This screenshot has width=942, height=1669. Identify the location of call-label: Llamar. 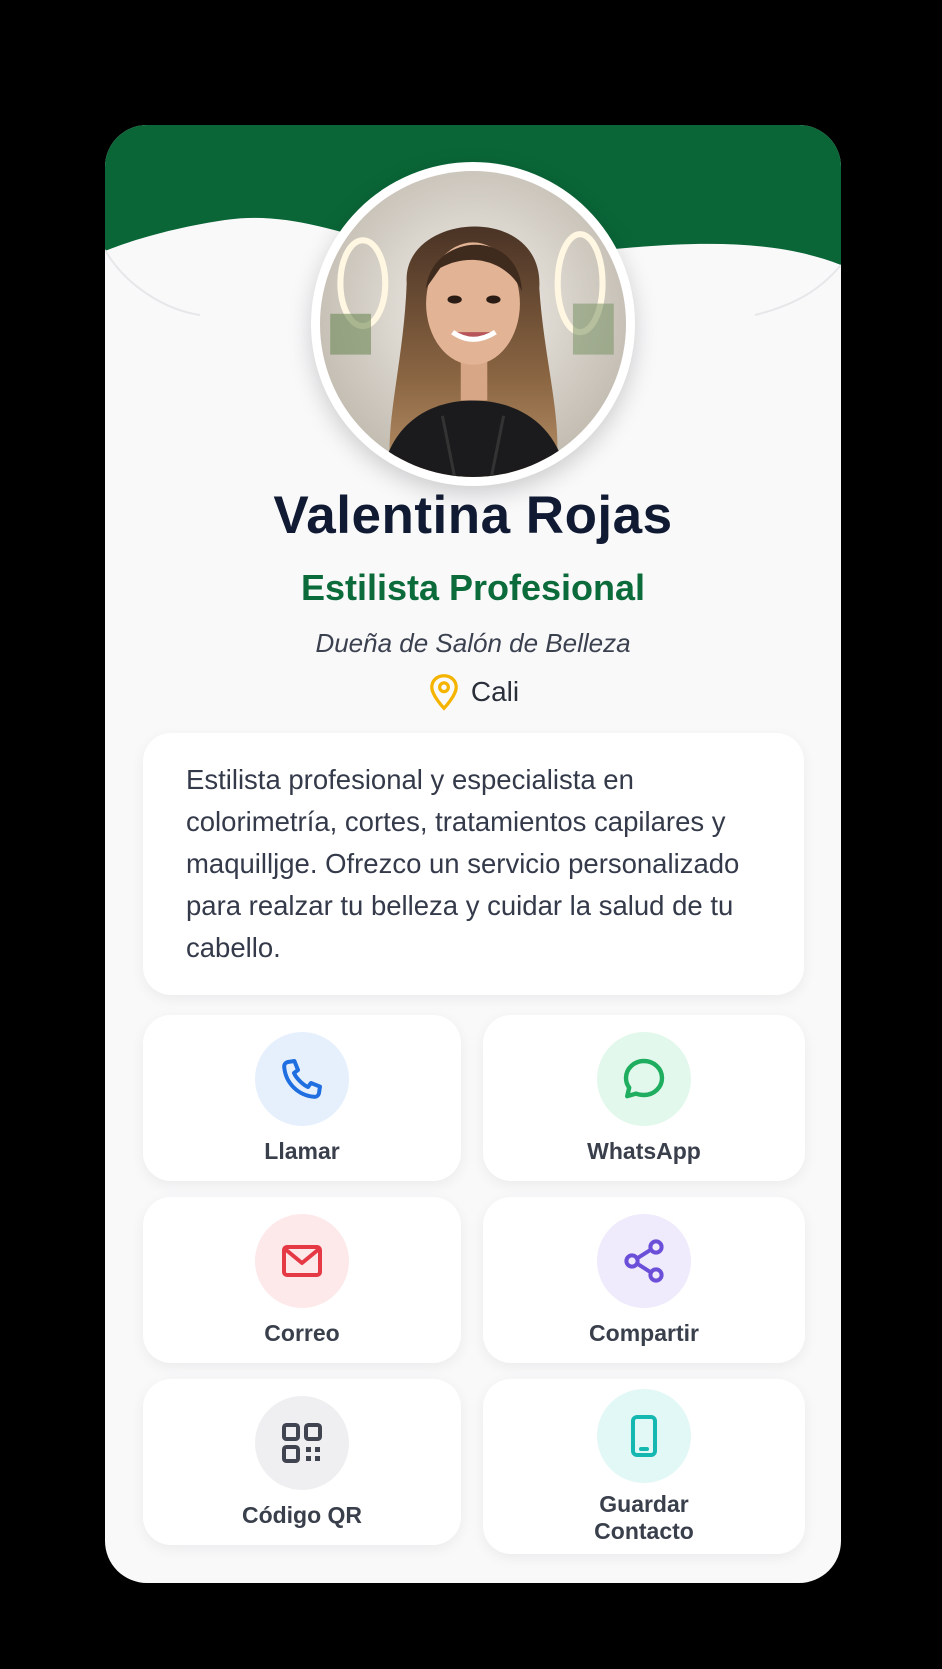
(302, 1151).